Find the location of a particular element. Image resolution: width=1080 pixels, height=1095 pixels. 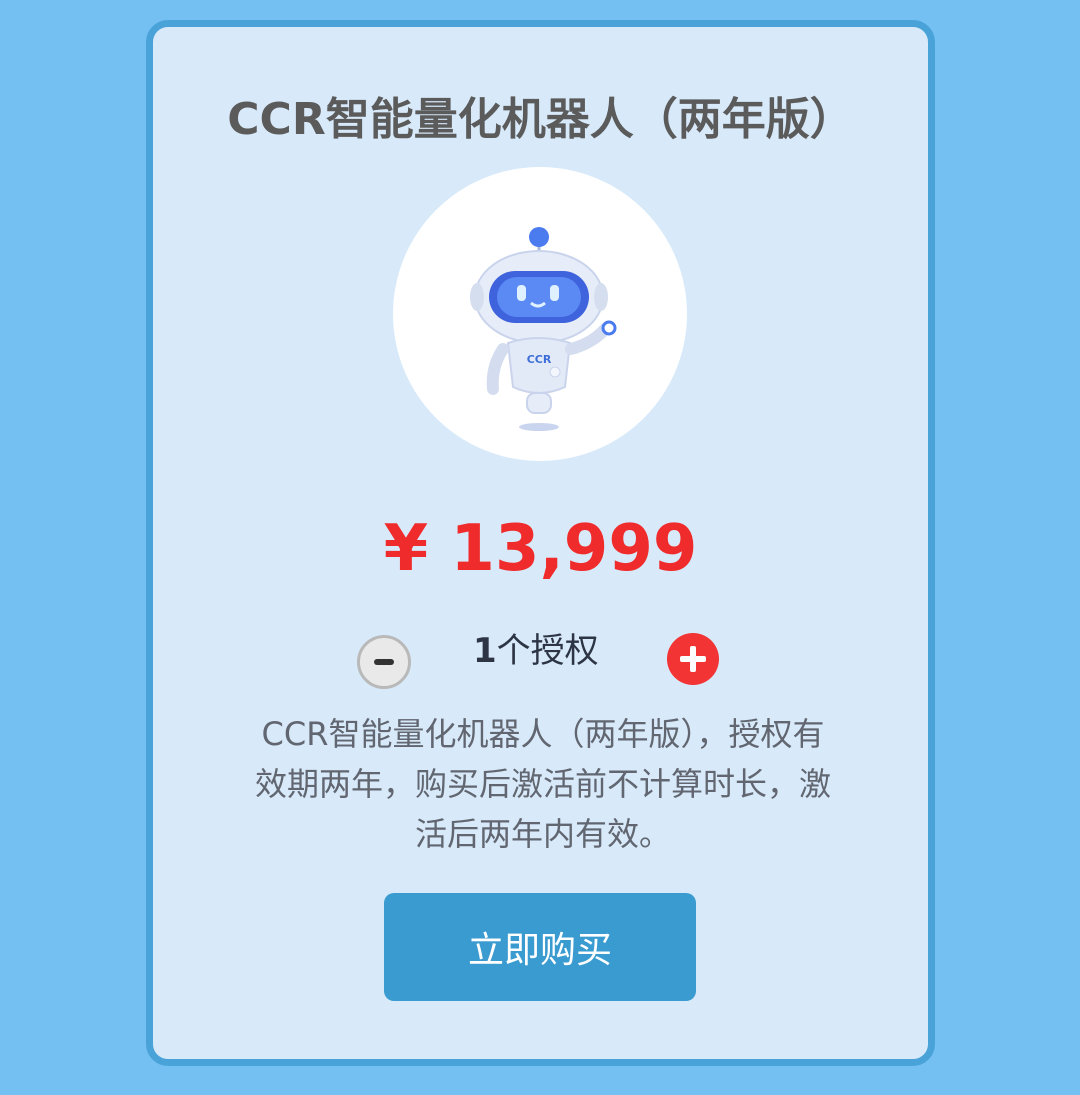

robot-badge-text: CCR is located at coordinates (539, 359).